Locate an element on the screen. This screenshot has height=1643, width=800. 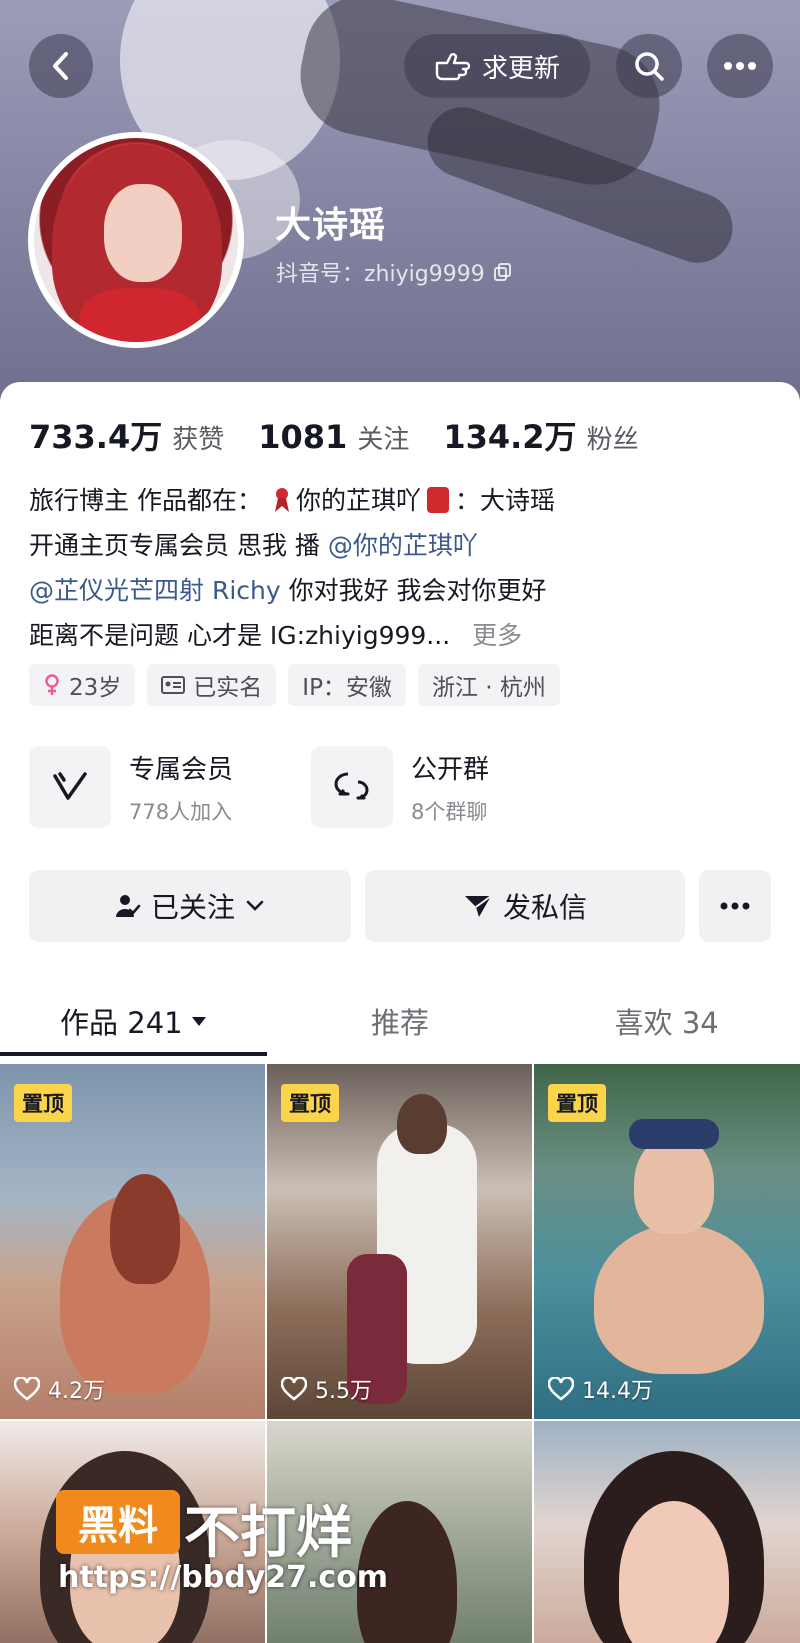
followed-button: 已关注 is located at coordinates (190, 906).